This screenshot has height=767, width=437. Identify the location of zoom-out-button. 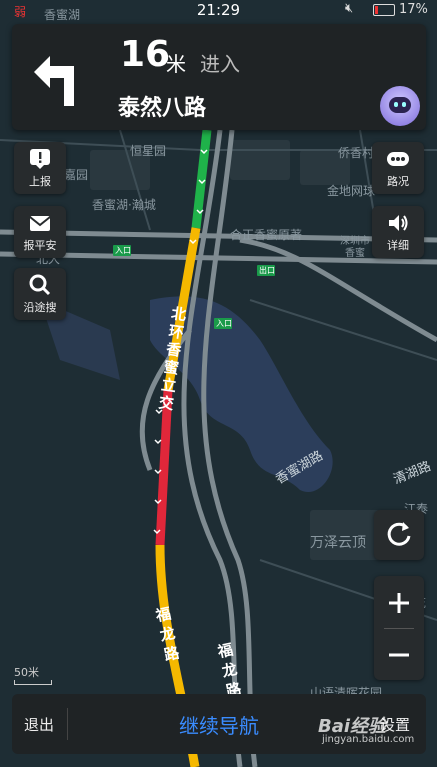
(399, 654).